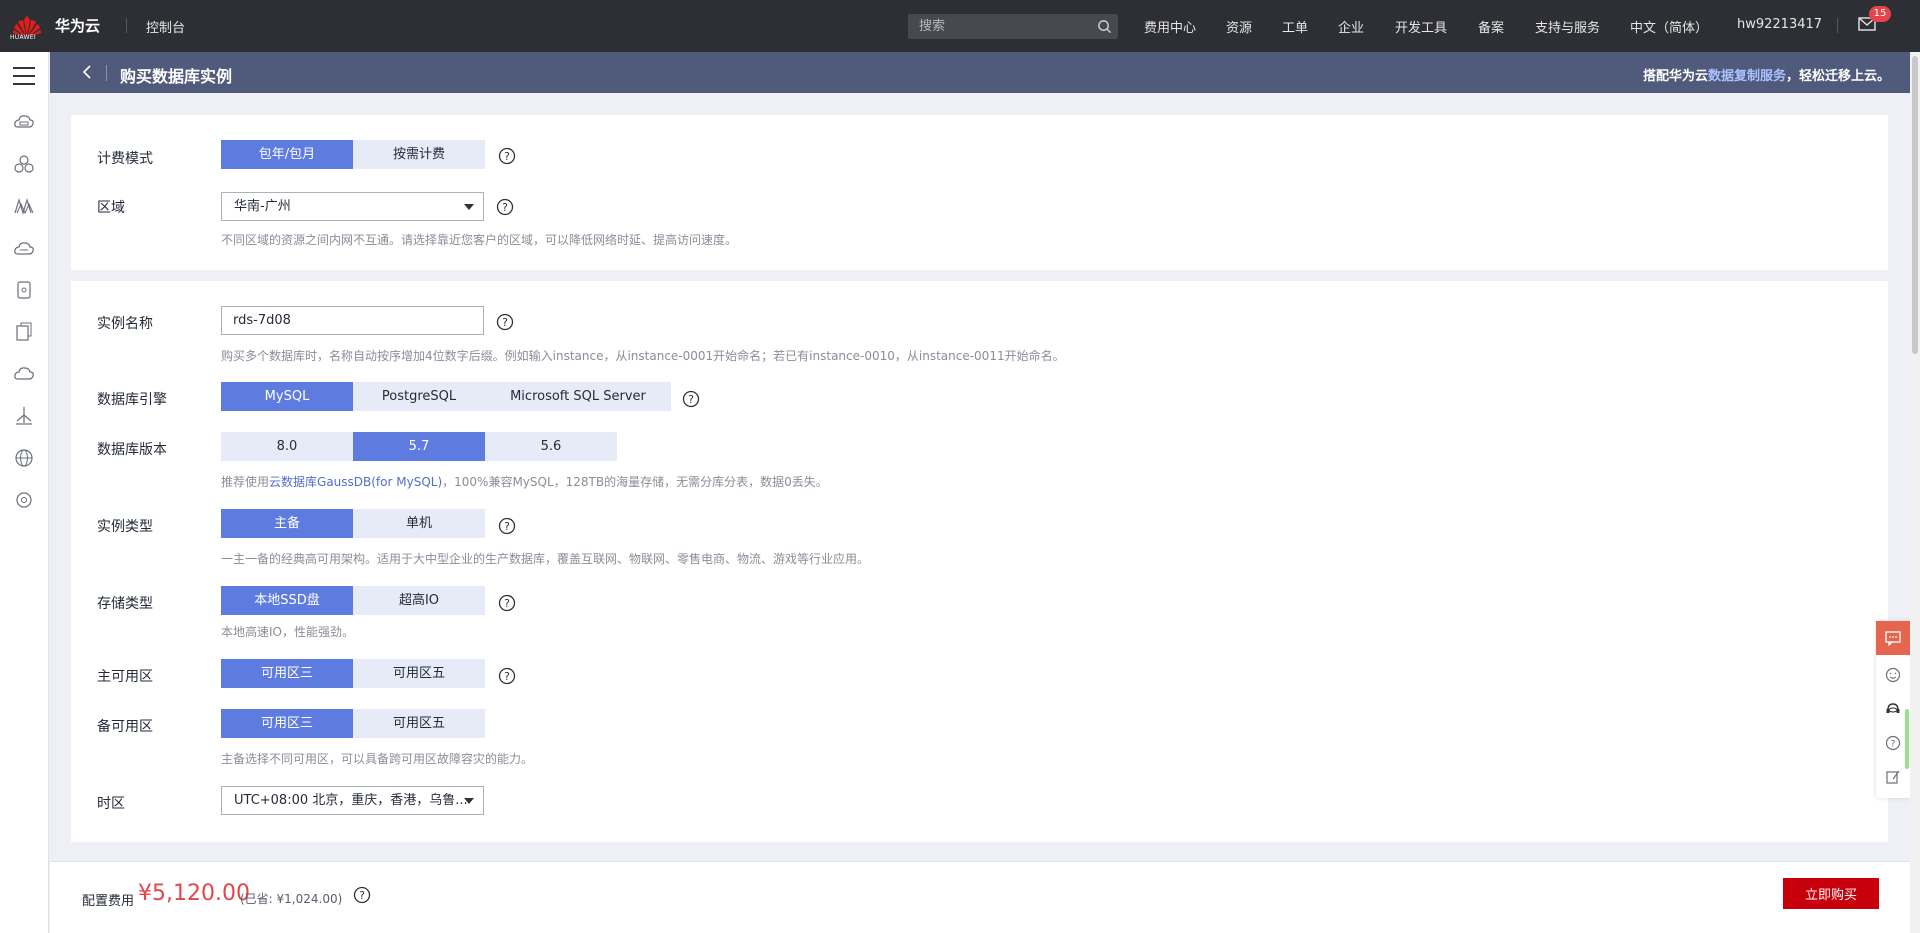  What do you see at coordinates (419, 396) in the screenshot?
I see `engine-option-postgresql: PostgreSQL` at bounding box center [419, 396].